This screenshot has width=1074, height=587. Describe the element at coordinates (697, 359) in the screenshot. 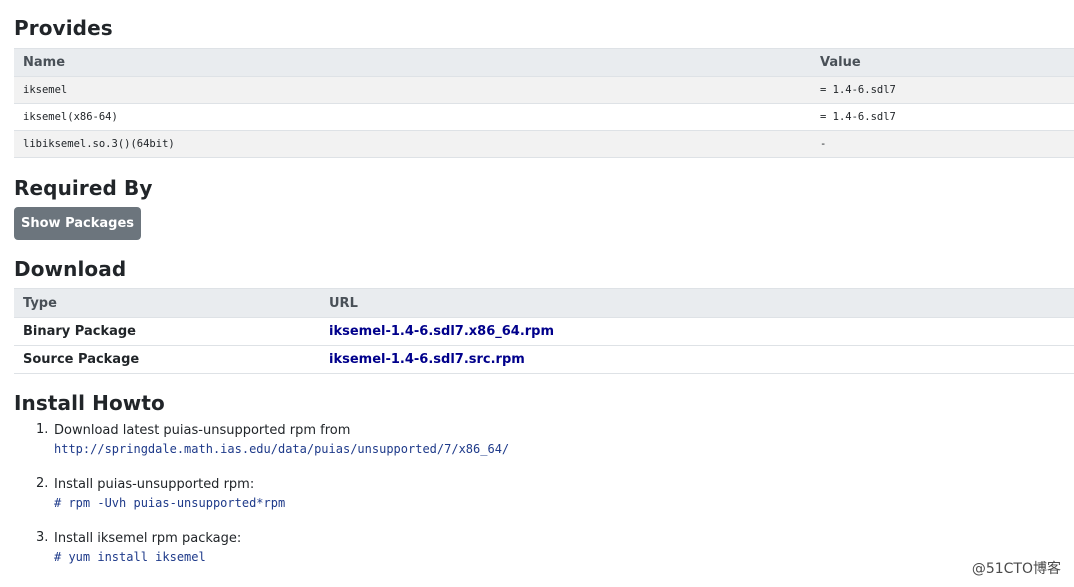

I see `download-url-cell: iksemel-1.4-6.sdl7.src.rpm` at that location.